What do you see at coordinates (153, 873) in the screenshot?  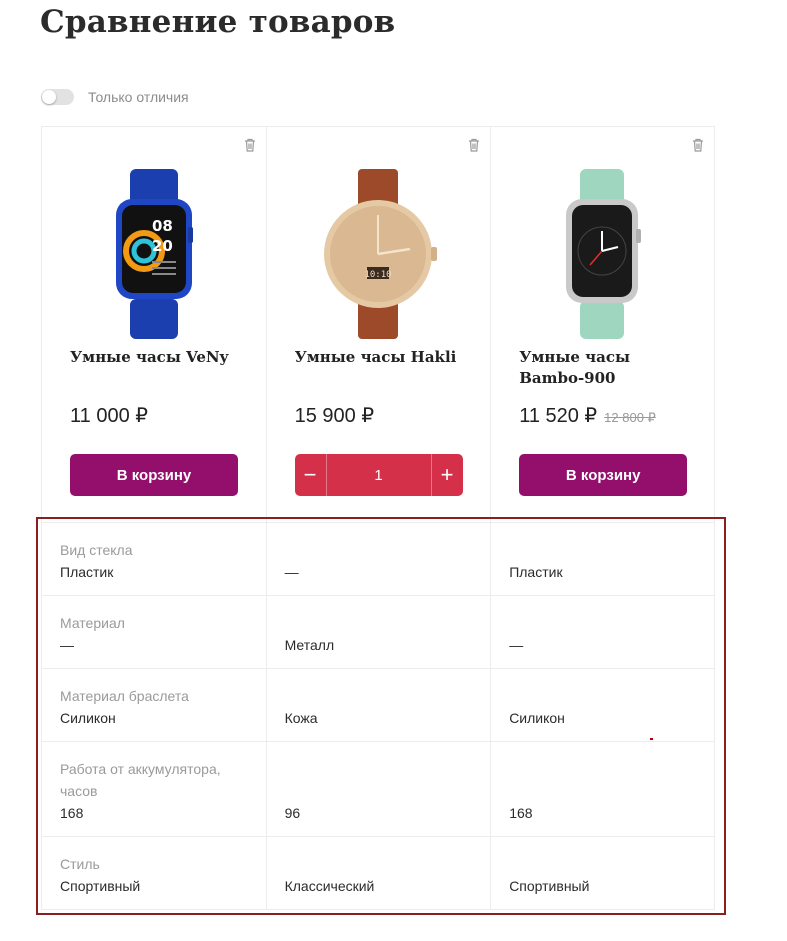 I see `spec-cell: Стиль Спортивный` at bounding box center [153, 873].